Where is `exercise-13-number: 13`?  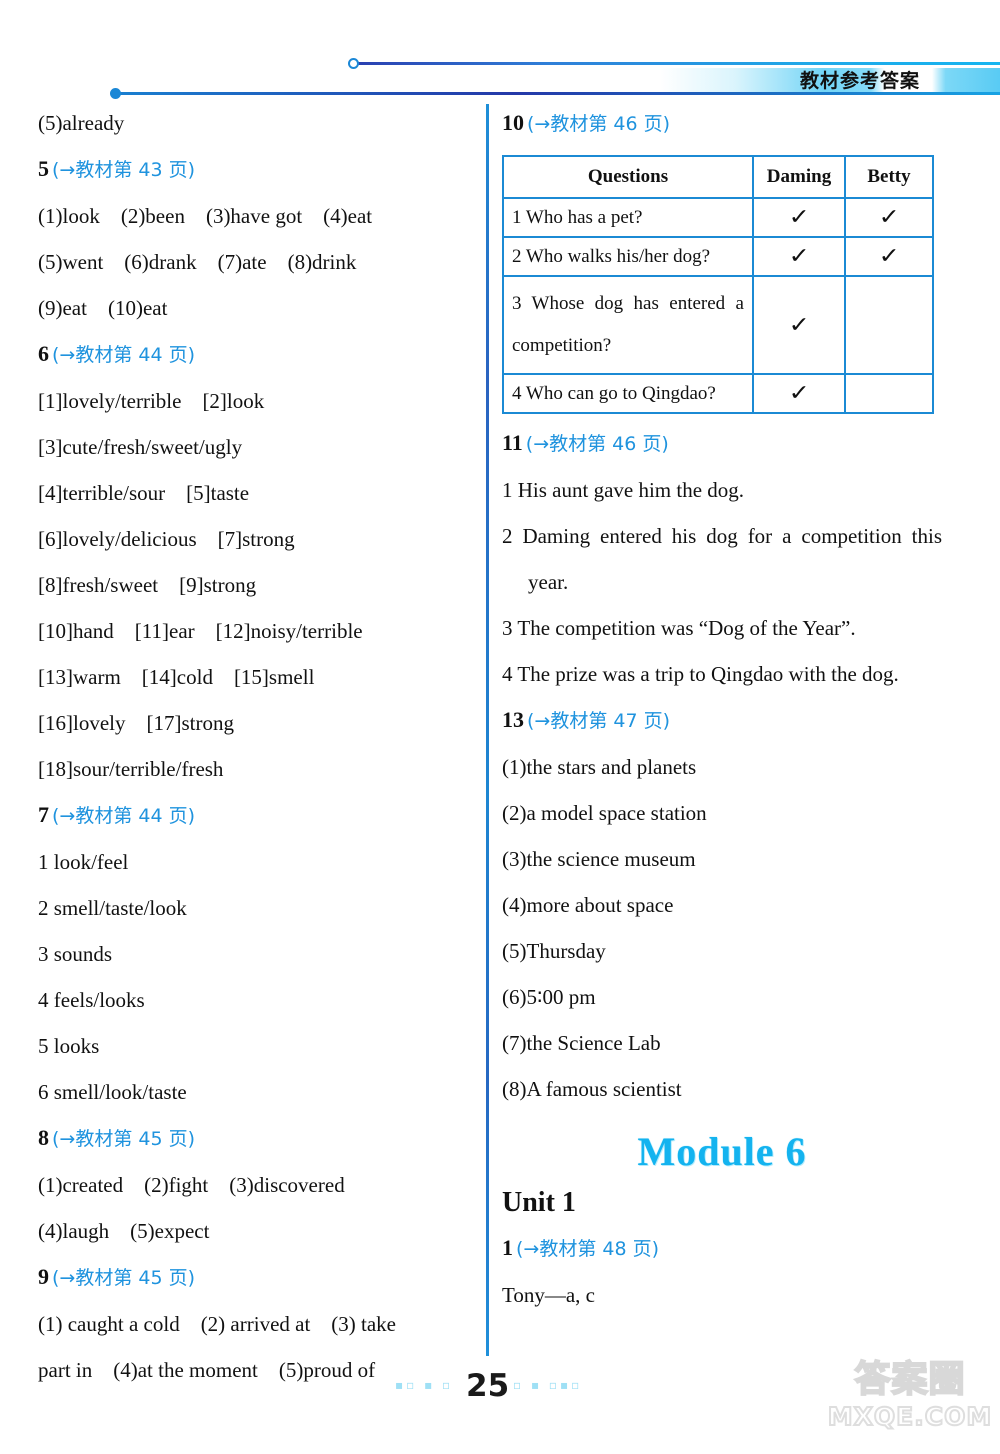 exercise-13-number: 13 is located at coordinates (513, 719).